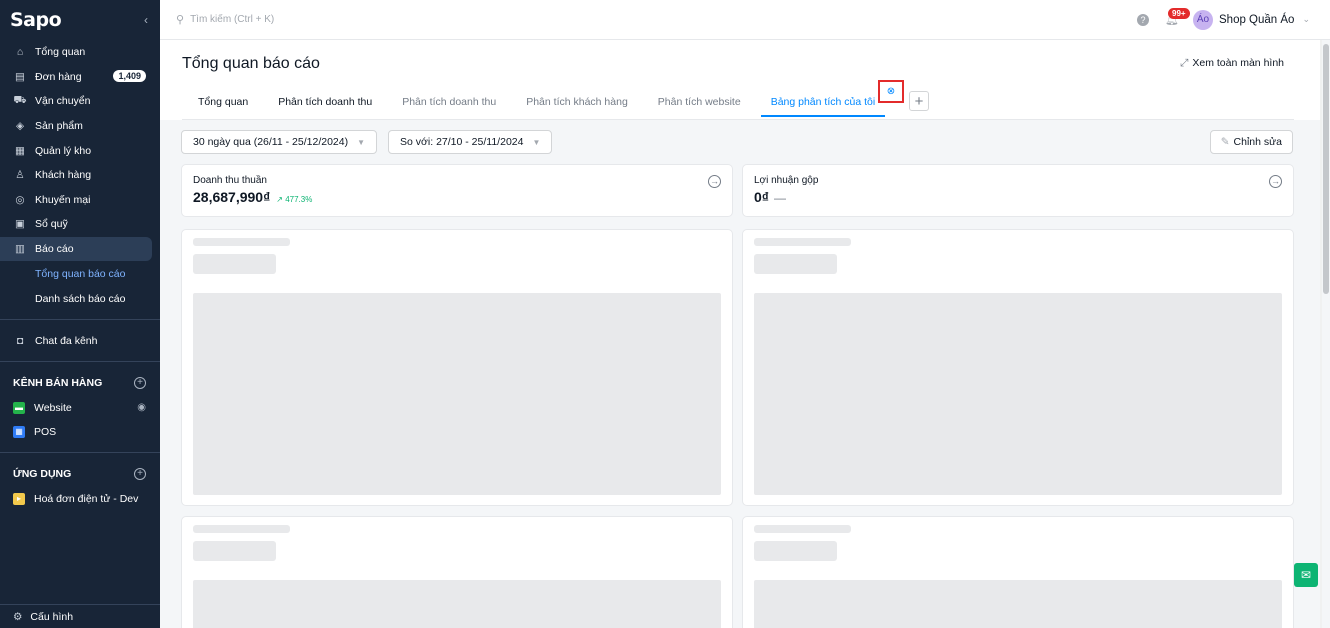 Image resolution: width=1330 pixels, height=628 pixels. What do you see at coordinates (63, 150) in the screenshot?
I see `sidebar-item-label: Quản lý kho` at bounding box center [63, 150].